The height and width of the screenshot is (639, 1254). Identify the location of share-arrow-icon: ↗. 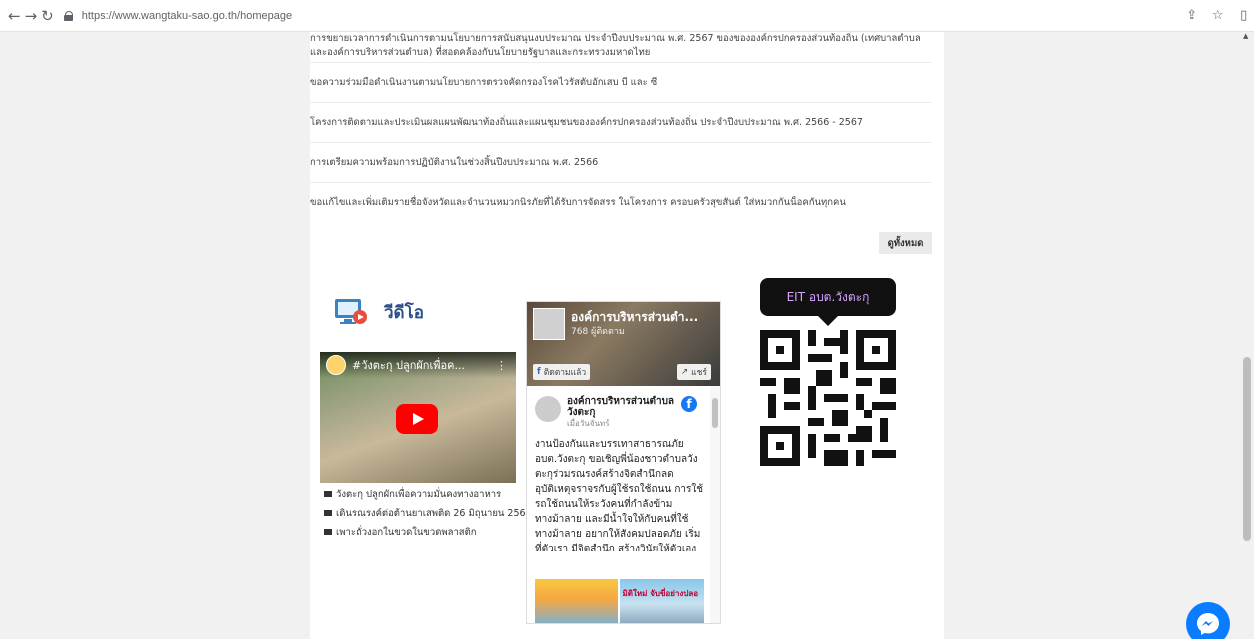
(685, 372).